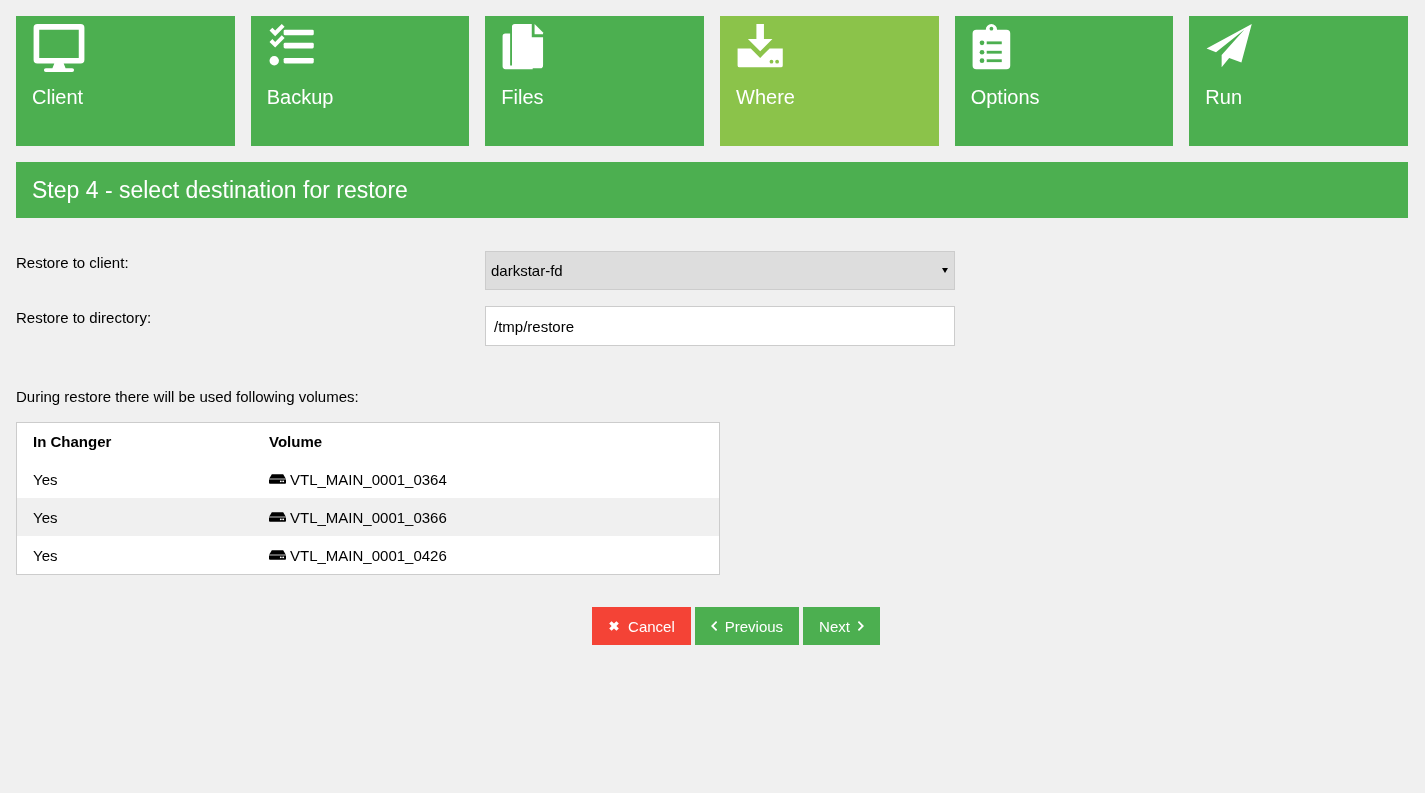  I want to click on step-tile: Client, so click(125, 81).